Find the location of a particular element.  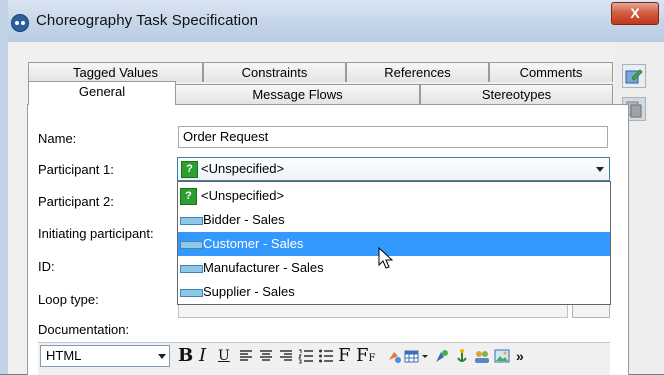

numbered-list-icon is located at coordinates (306, 356).